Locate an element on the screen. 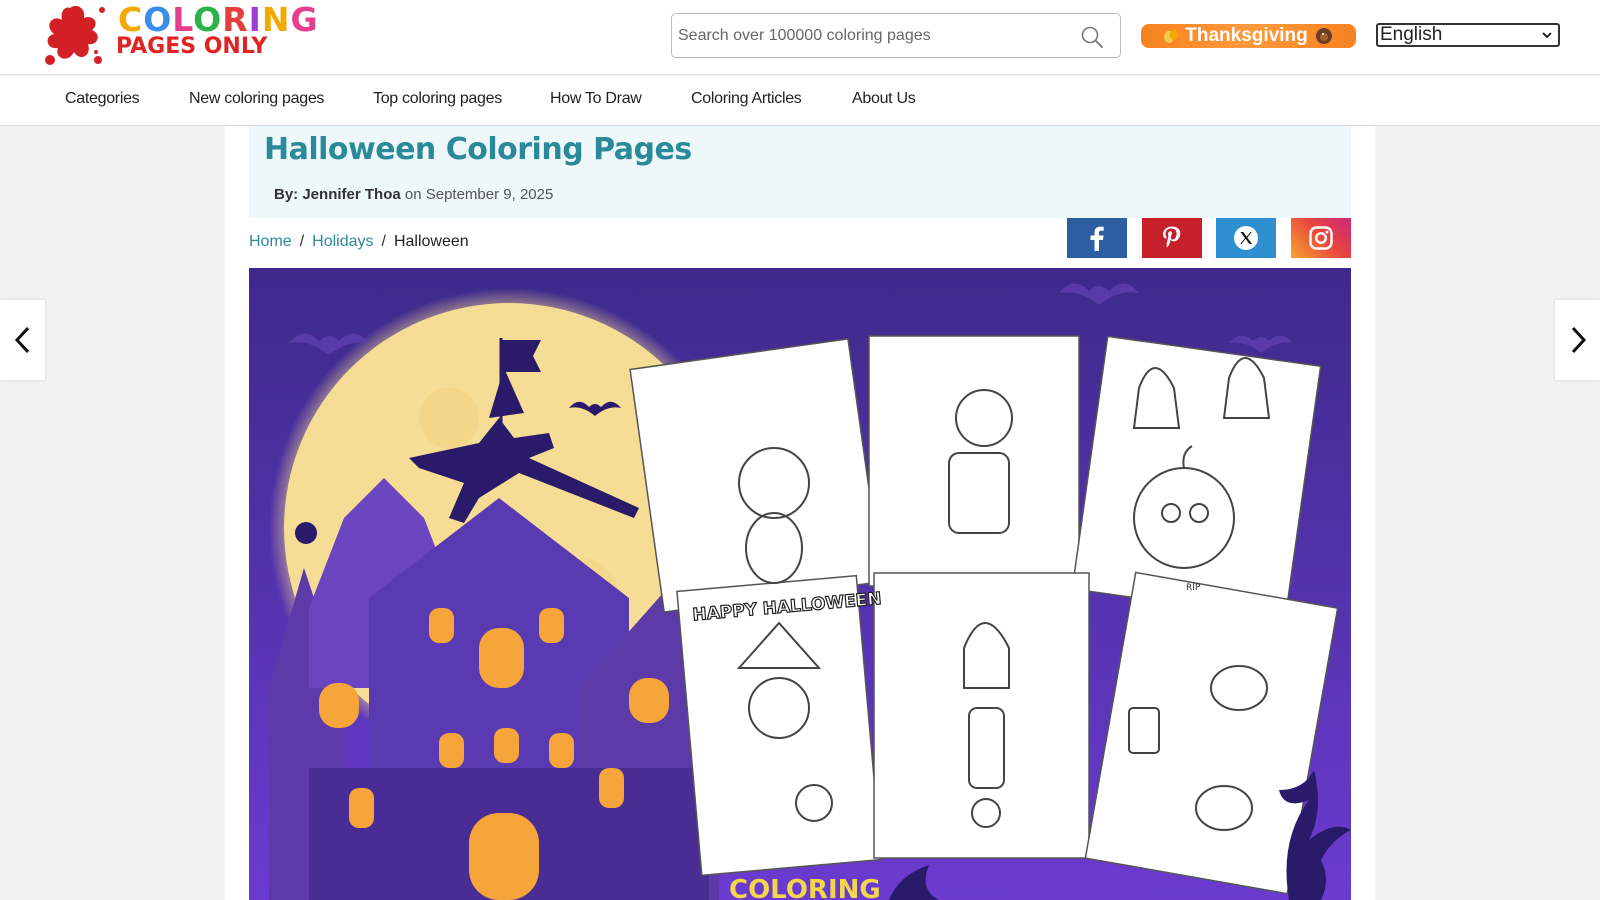  page-title: Halloween Coloring Pages is located at coordinates (478, 149).